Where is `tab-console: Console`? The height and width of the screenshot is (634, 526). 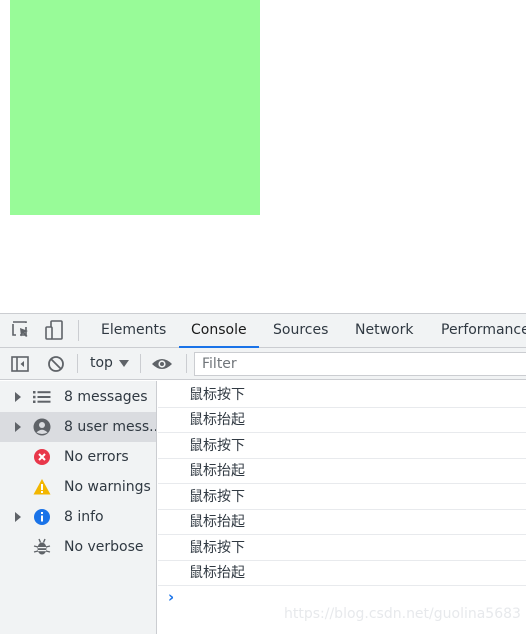 tab-console: Console is located at coordinates (219, 331).